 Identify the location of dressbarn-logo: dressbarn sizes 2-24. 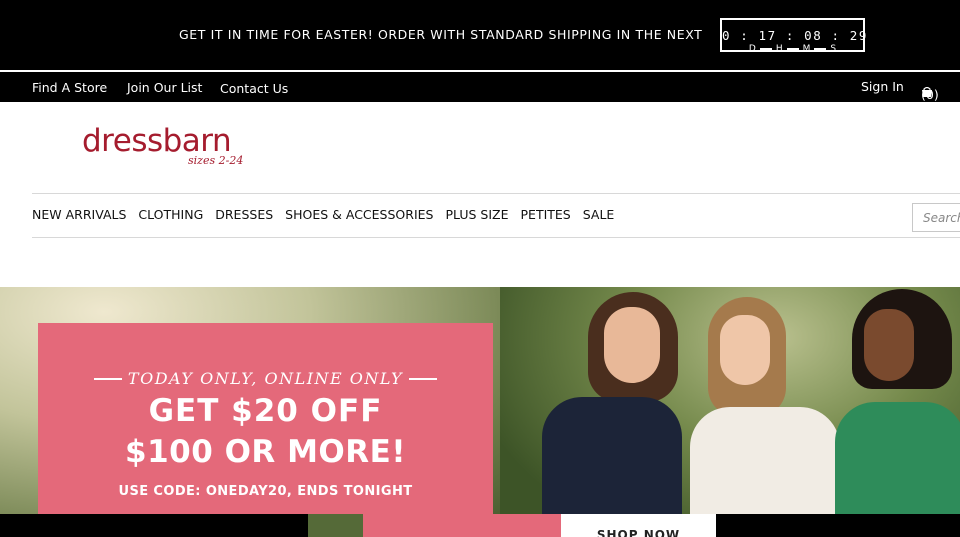
(167, 148).